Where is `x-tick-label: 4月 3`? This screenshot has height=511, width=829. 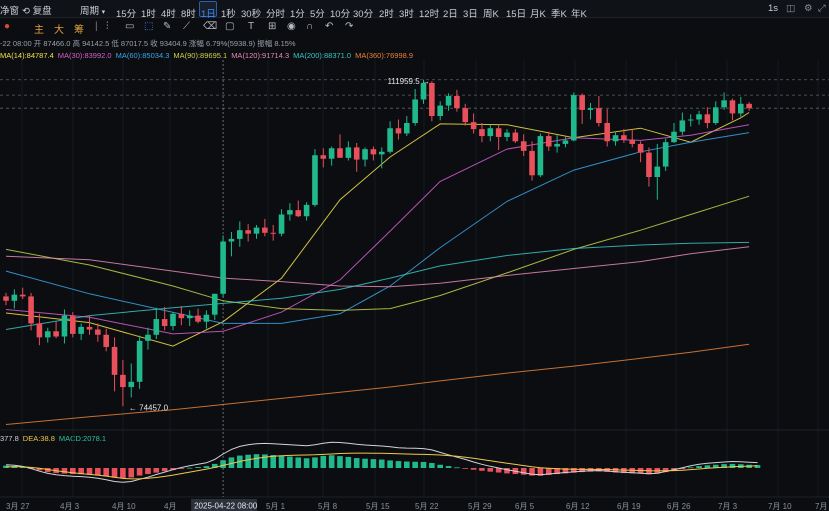
x-tick-label: 4月 3 is located at coordinates (70, 506).